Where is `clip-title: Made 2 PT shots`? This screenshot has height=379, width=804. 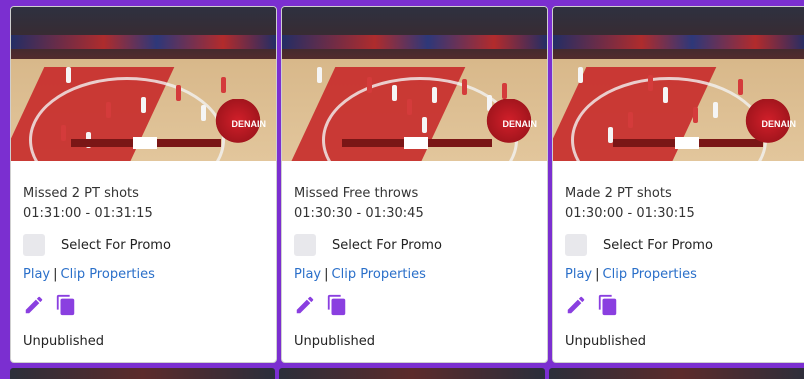
clip-title: Made 2 PT shots is located at coordinates (618, 193).